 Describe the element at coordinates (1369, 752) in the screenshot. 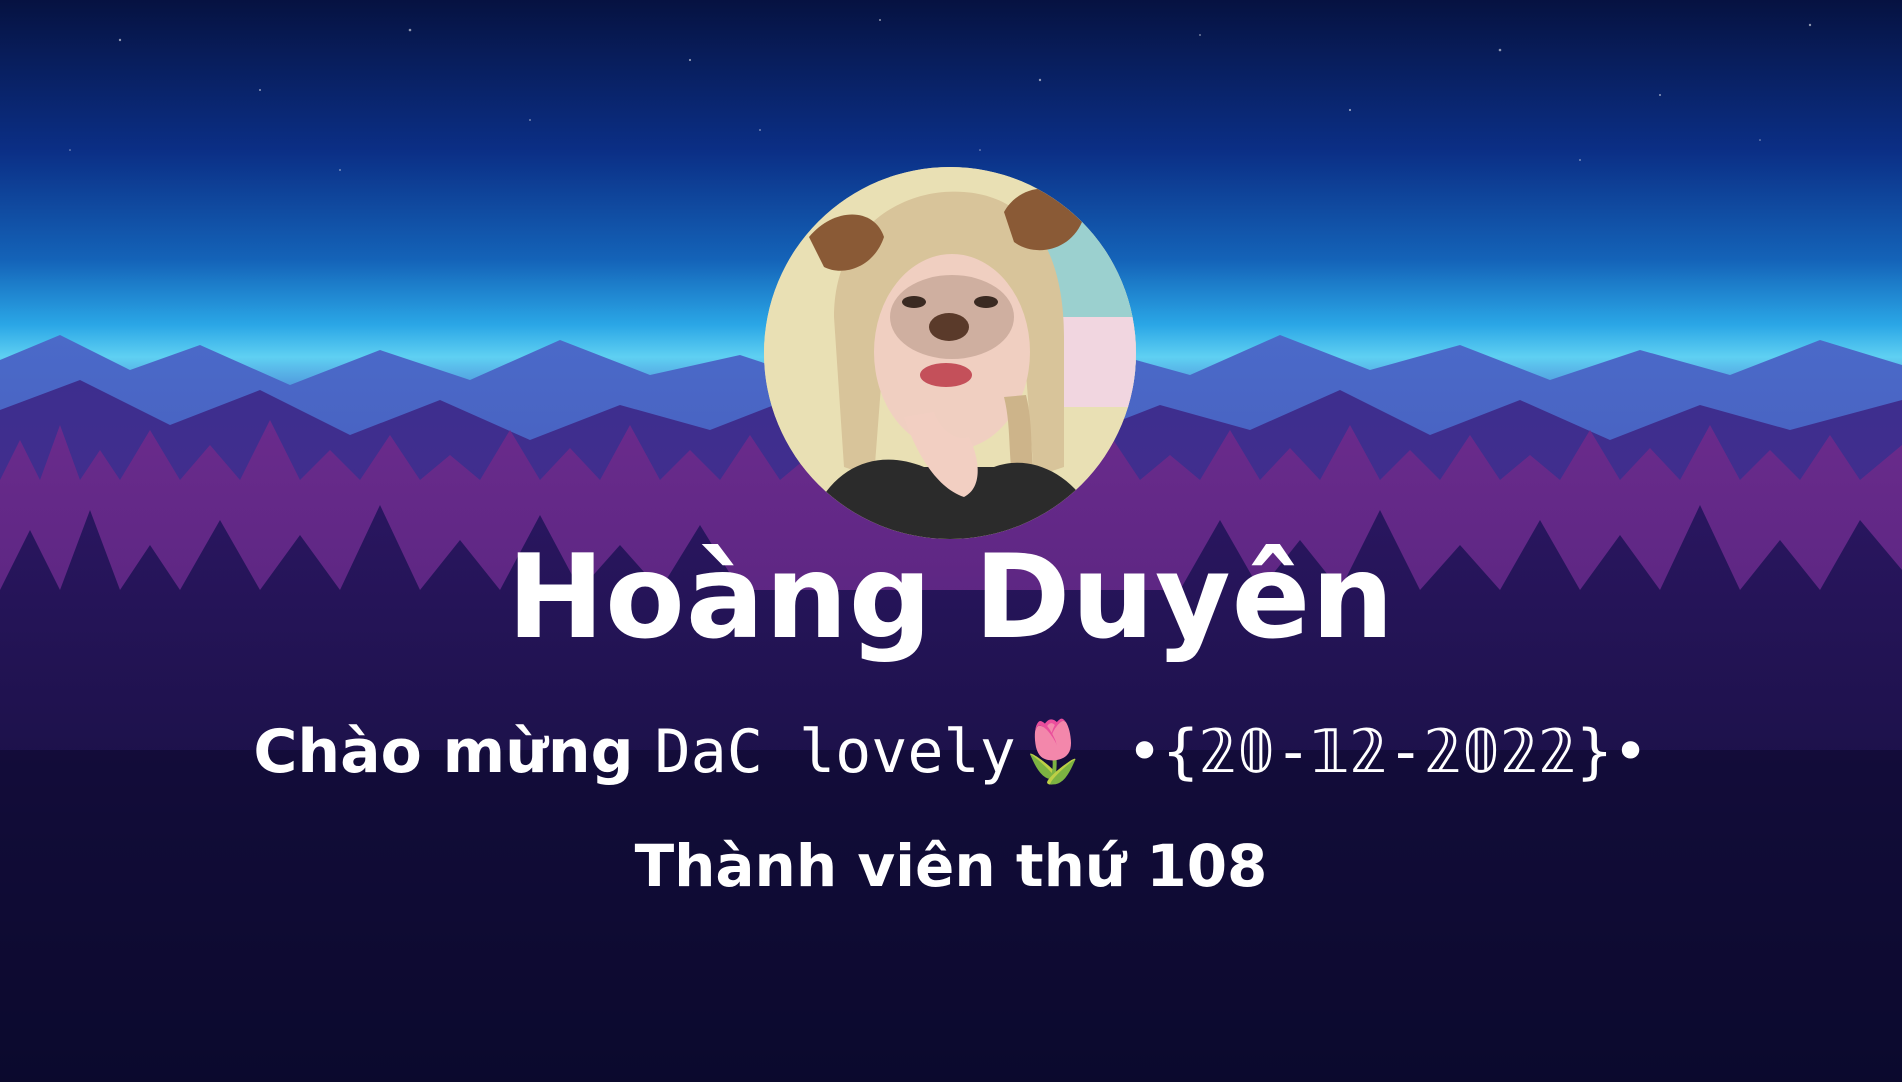

I see `welcome-date: •{𝟚𝟘-𝟙𝟚-𝟚𝟘𝟚𝟚}•` at that location.